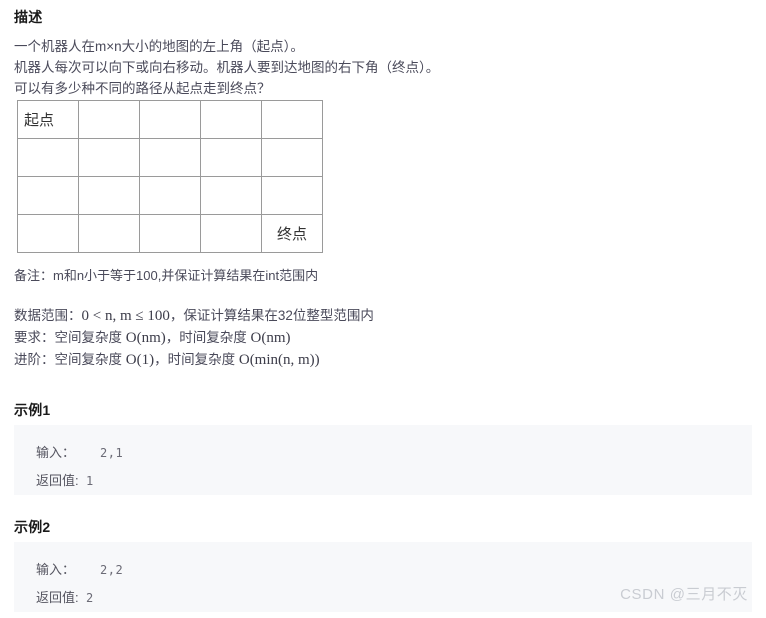  What do you see at coordinates (279, 360) in the screenshot?
I see `advanced-time-formula: O(min(n, m))` at bounding box center [279, 360].